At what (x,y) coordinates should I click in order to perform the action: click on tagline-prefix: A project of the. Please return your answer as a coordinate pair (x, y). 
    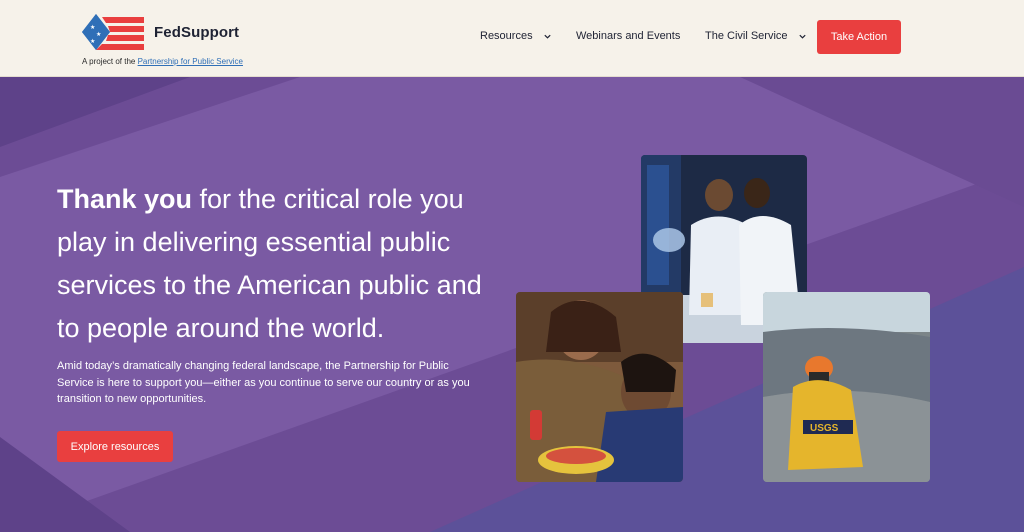
    Looking at the image, I should click on (110, 61).